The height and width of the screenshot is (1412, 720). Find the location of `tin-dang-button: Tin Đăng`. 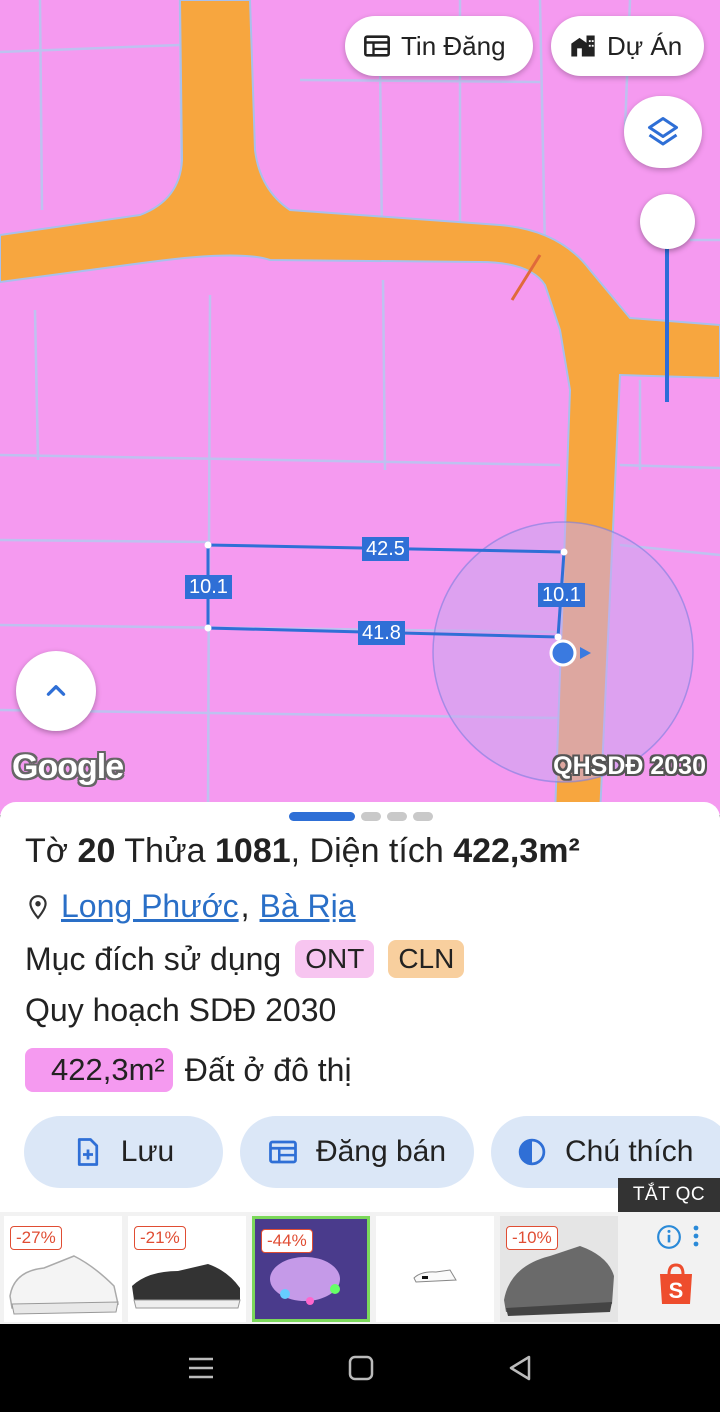

tin-dang-button: Tin Đăng is located at coordinates (439, 46).